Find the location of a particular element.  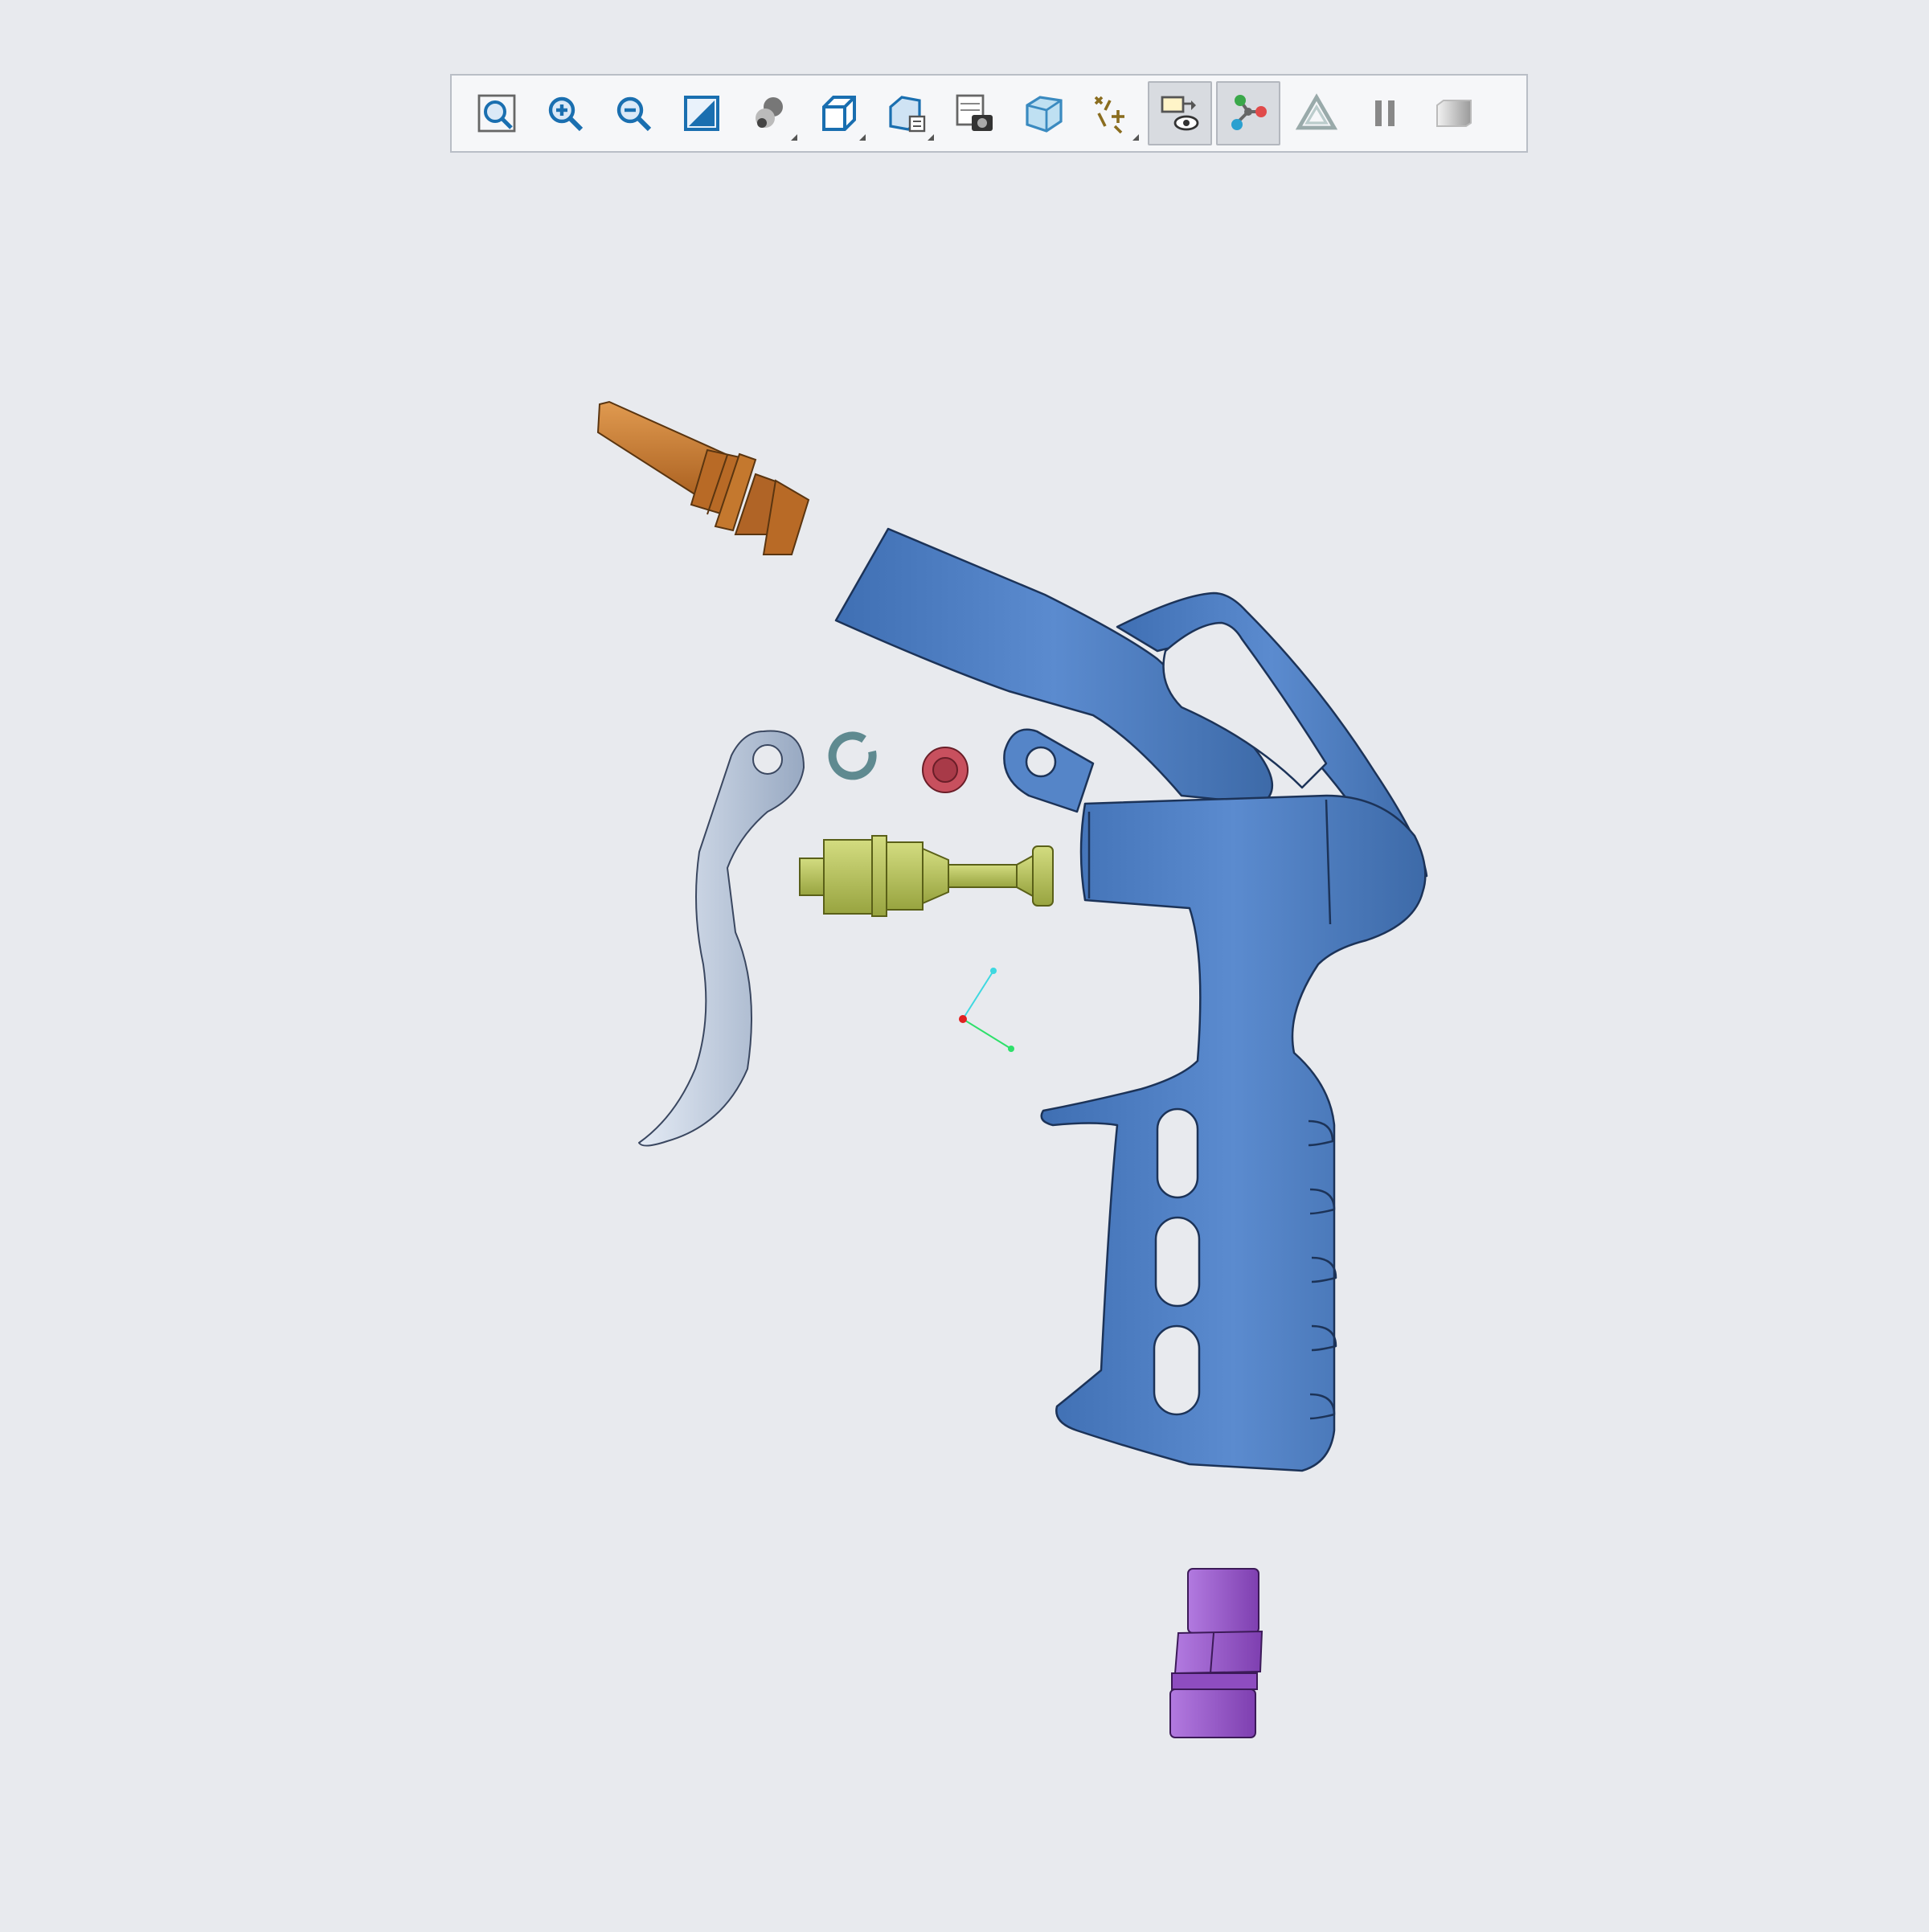

hose-fitting-part is located at coordinates (1216, 1653).